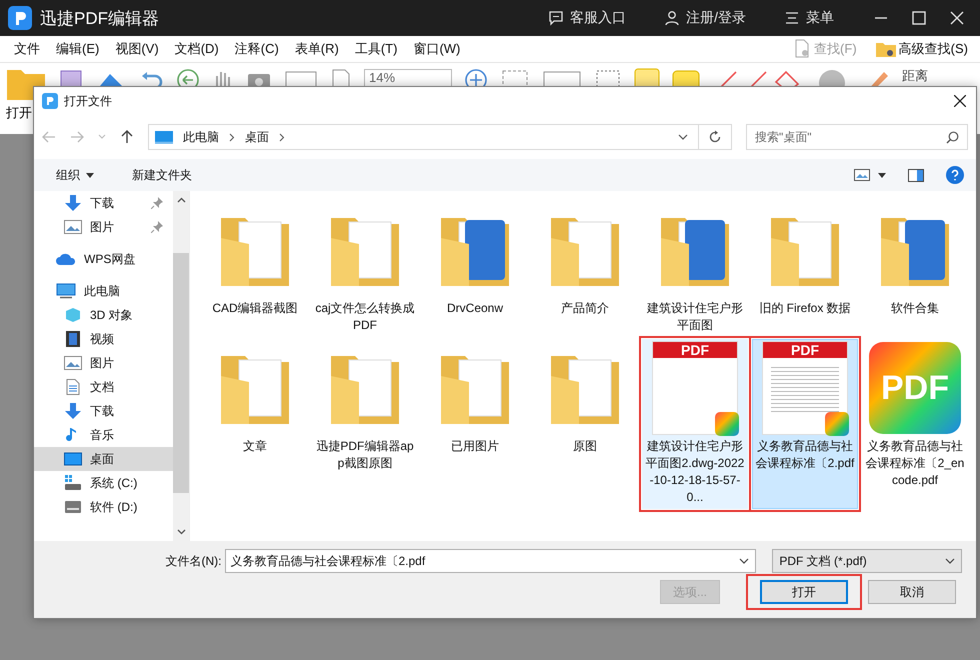  What do you see at coordinates (475, 269) in the screenshot?
I see `file-item: DrvCeonw` at bounding box center [475, 269].